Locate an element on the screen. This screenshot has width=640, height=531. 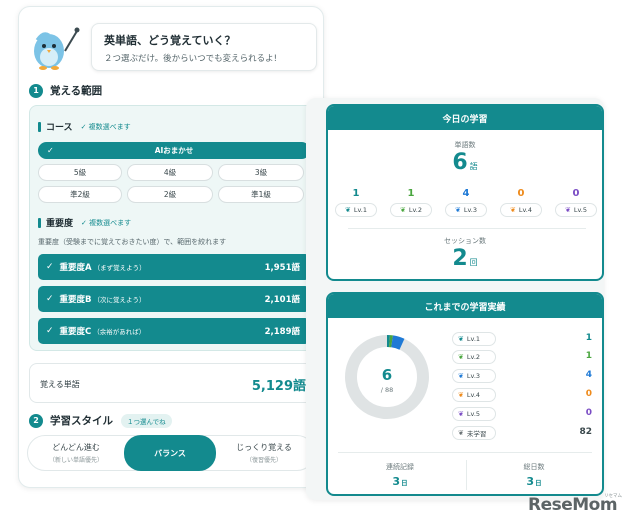
total-words-value: 5,129語 is located at coordinates (278, 386).